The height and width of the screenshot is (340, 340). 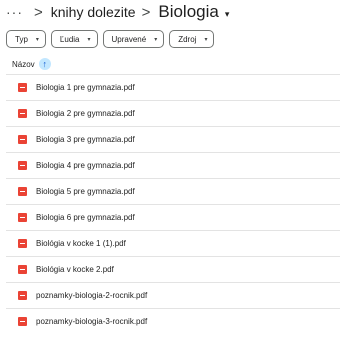 I want to click on file-name: poznamky-biologia-3-rocnik.pdf, so click(x=92, y=321).